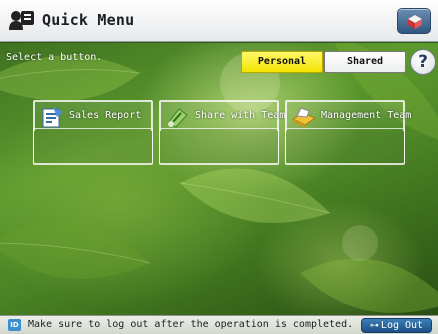 The image size is (438, 334). Describe the element at coordinates (14, 325) in the screenshot. I see `id-badge: ID` at that location.